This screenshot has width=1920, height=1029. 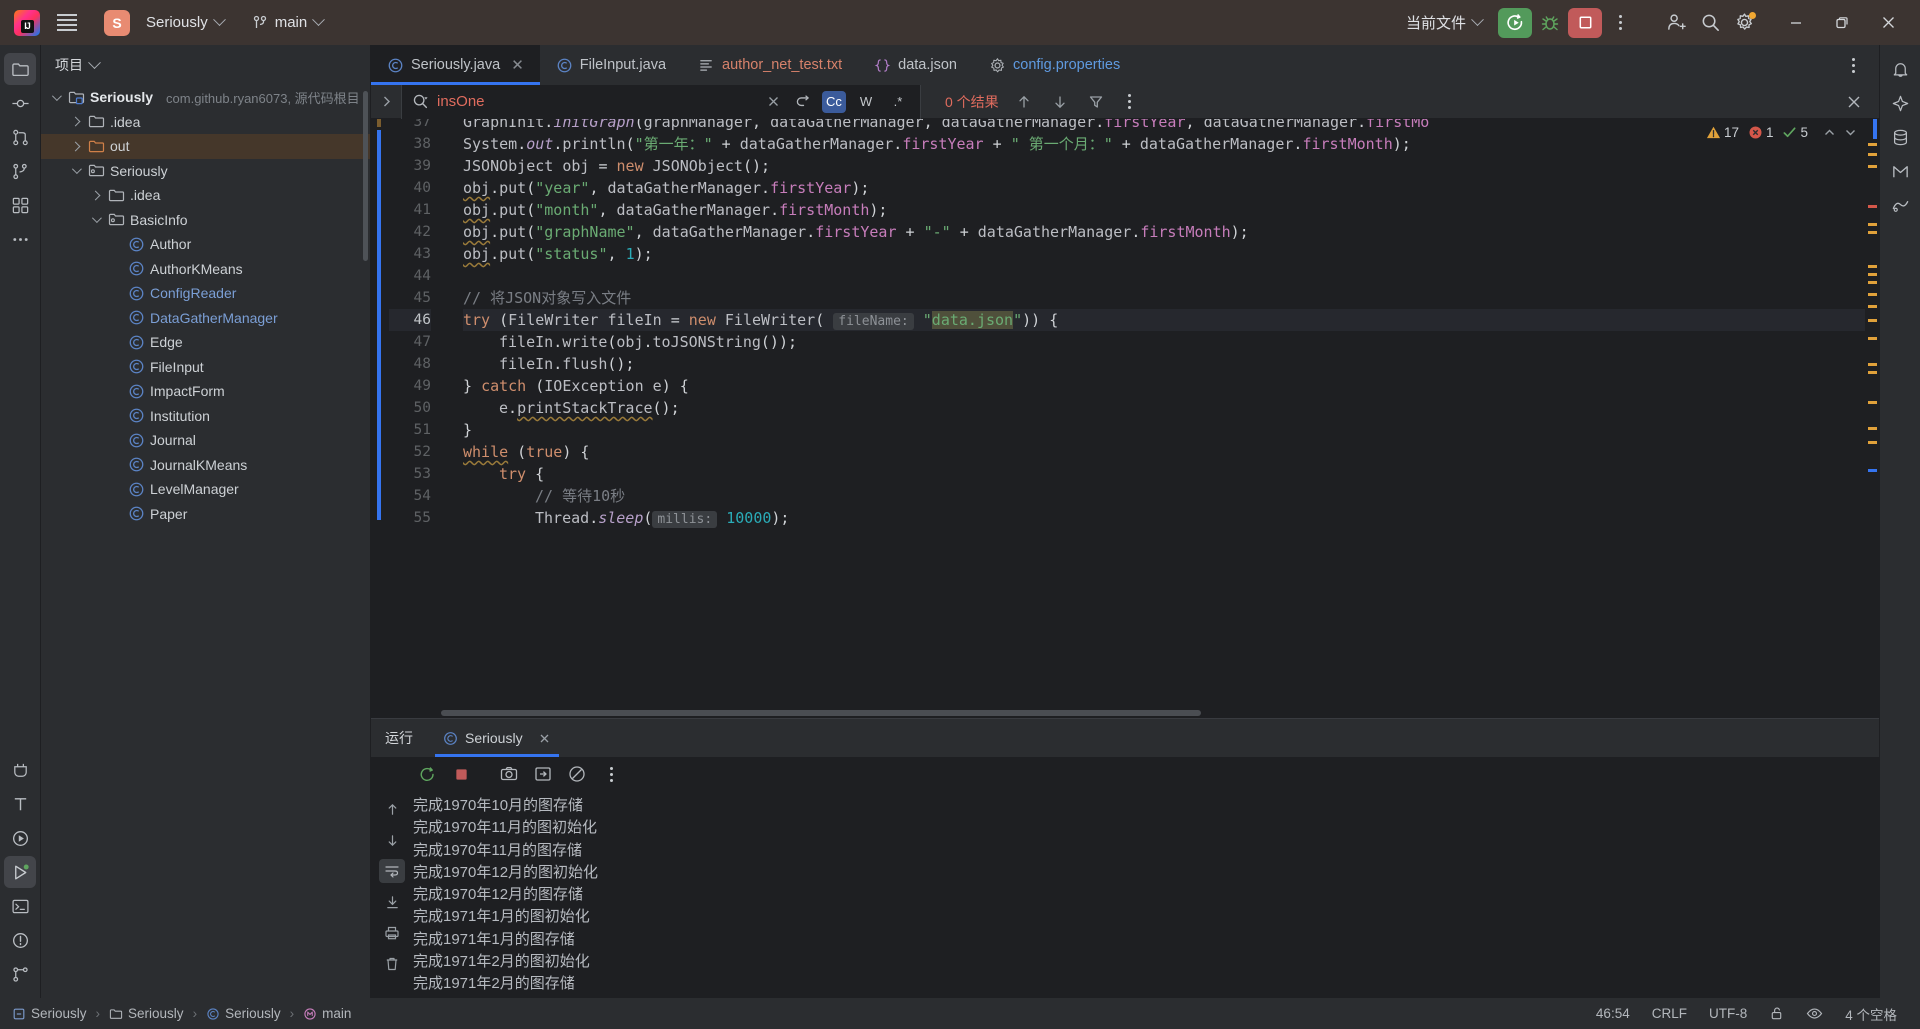 What do you see at coordinates (1871, 1014) in the screenshot?
I see `indent-setting: 4 个空格` at bounding box center [1871, 1014].